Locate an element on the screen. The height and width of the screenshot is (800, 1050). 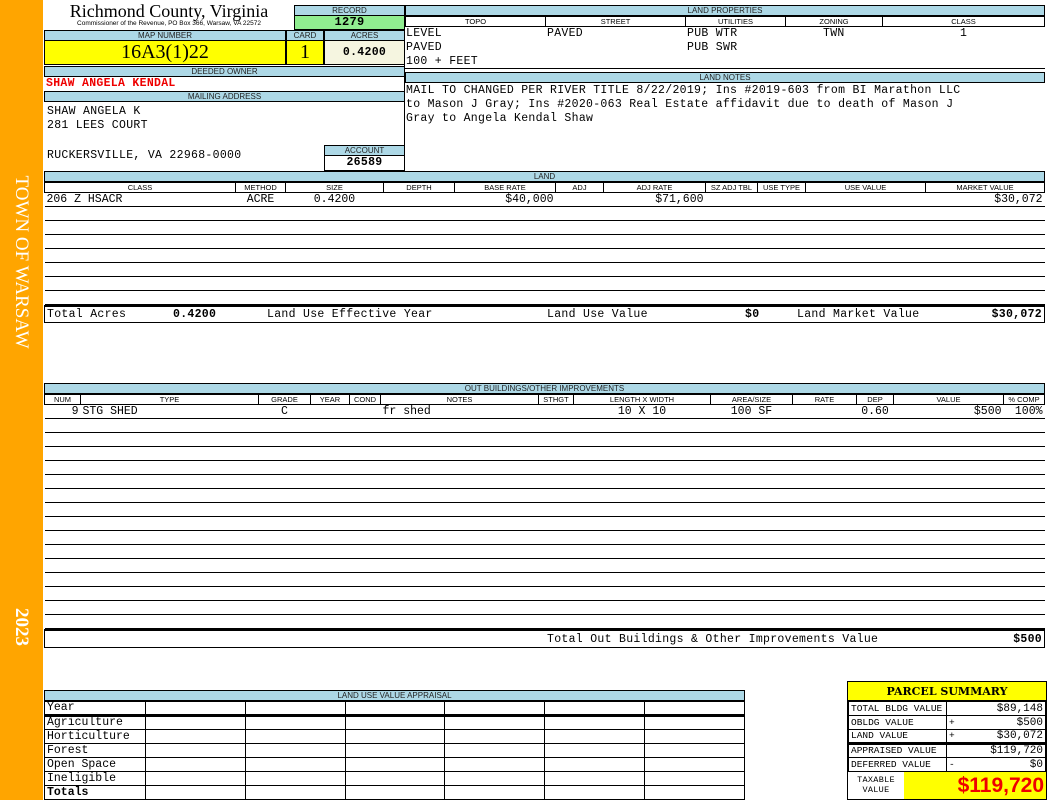
outbuilding-col-header: VALUE is located at coordinates (948, 399).